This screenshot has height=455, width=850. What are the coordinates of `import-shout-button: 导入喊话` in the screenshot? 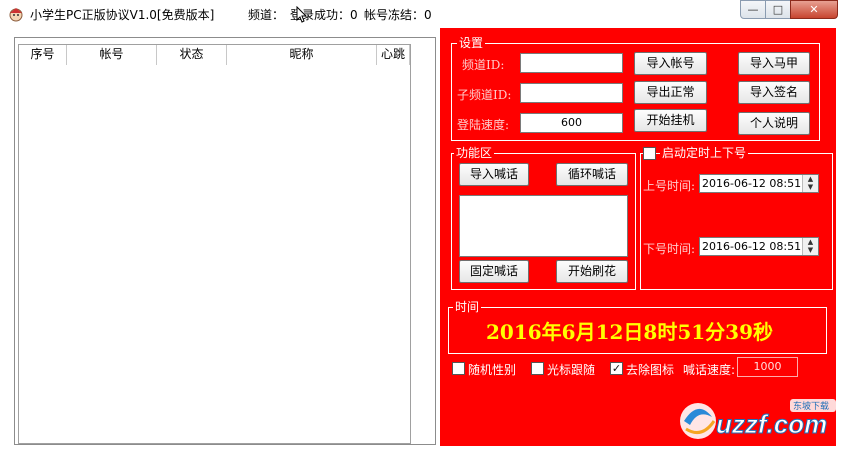 It's located at (494, 174).